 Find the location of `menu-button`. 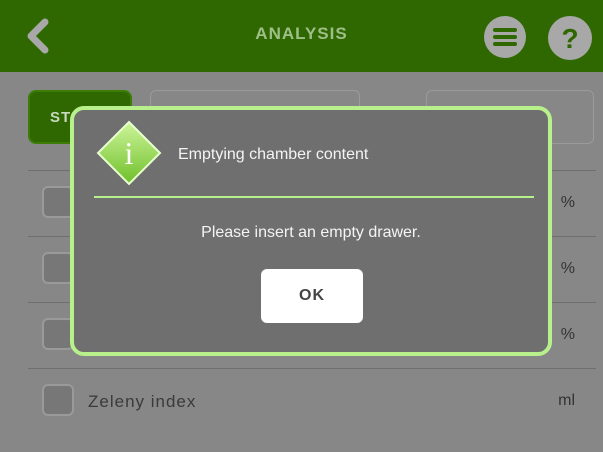

menu-button is located at coordinates (505, 37).